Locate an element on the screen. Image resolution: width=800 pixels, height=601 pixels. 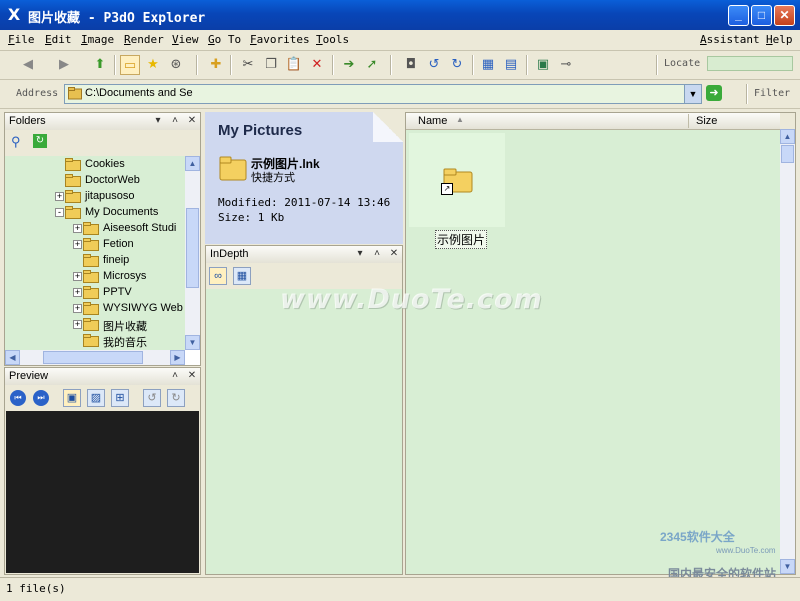
menu-go-to: Go To is located at coordinates (224, 39).